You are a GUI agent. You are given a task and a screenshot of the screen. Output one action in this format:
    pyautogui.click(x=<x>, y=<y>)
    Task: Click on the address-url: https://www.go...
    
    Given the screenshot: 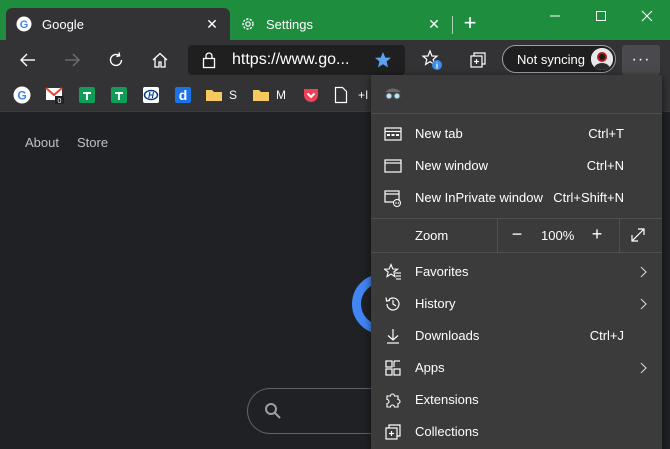 What is the action you would take?
    pyautogui.click(x=291, y=59)
    